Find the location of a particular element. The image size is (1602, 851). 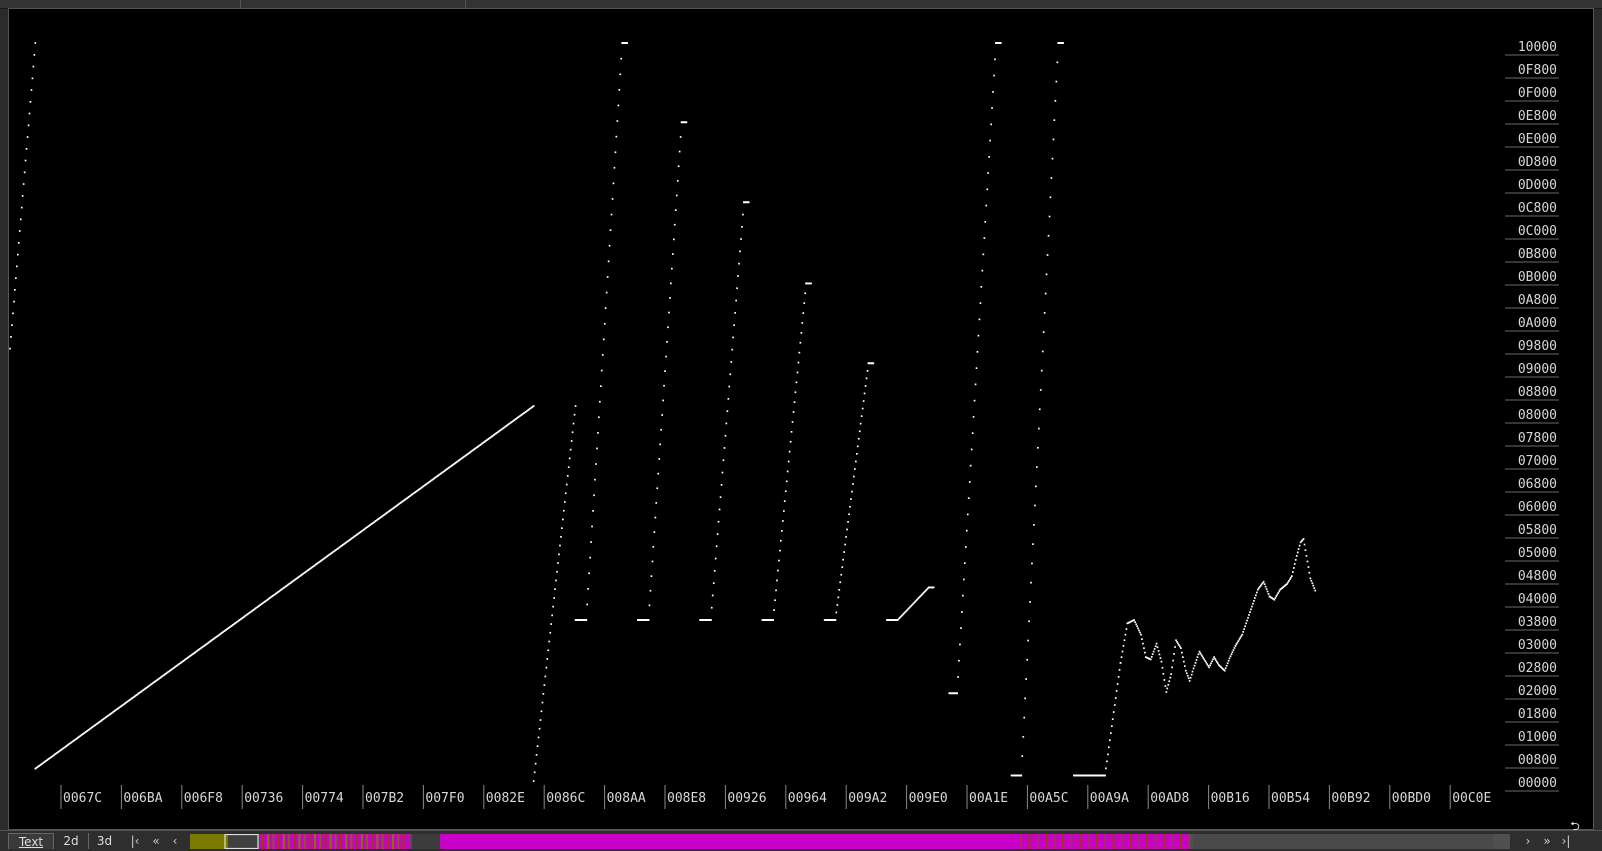

skip-first-icon: |‹ is located at coordinates (135, 841).